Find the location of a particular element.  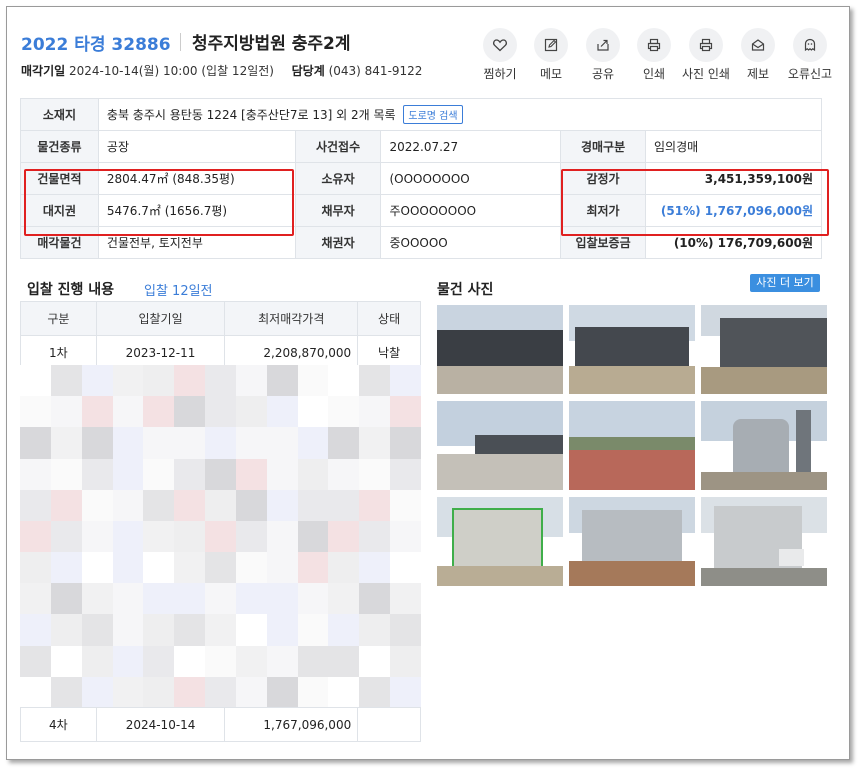

status-cell is located at coordinates (389, 724).